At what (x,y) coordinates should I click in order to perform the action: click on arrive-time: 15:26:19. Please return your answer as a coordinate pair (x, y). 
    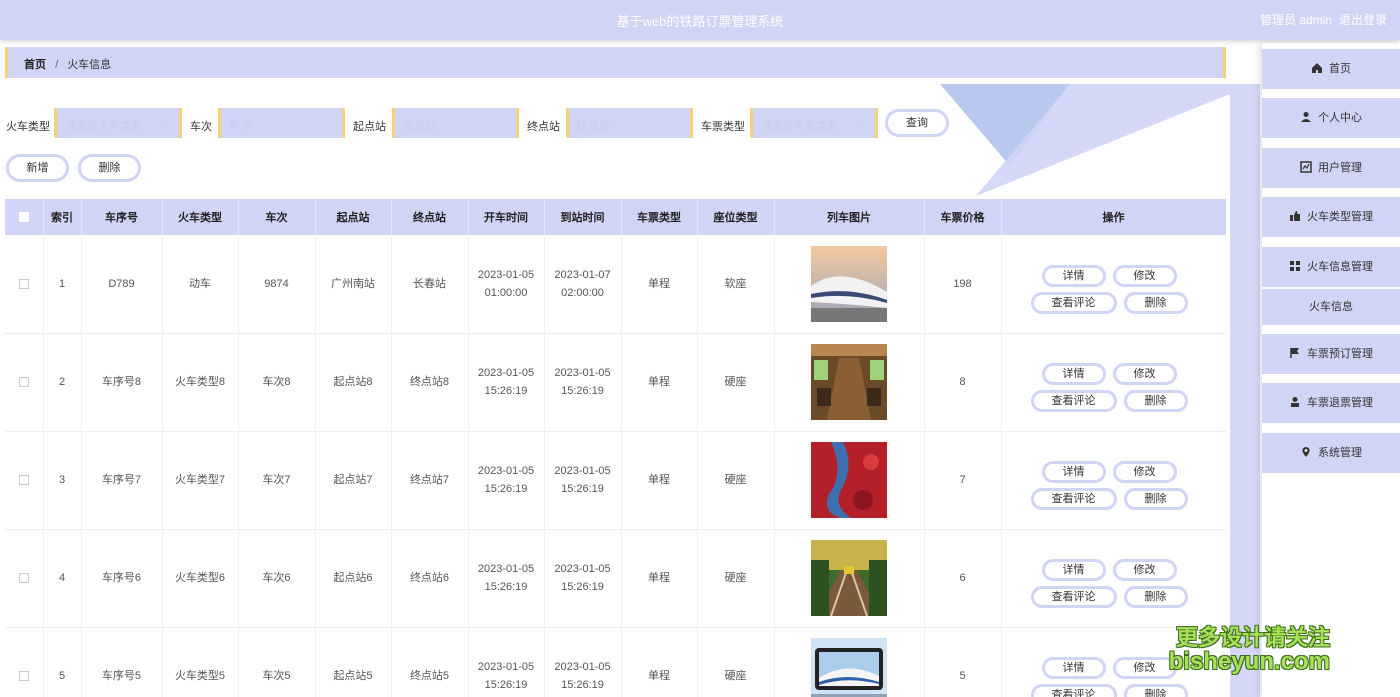
    Looking at the image, I should click on (582, 489).